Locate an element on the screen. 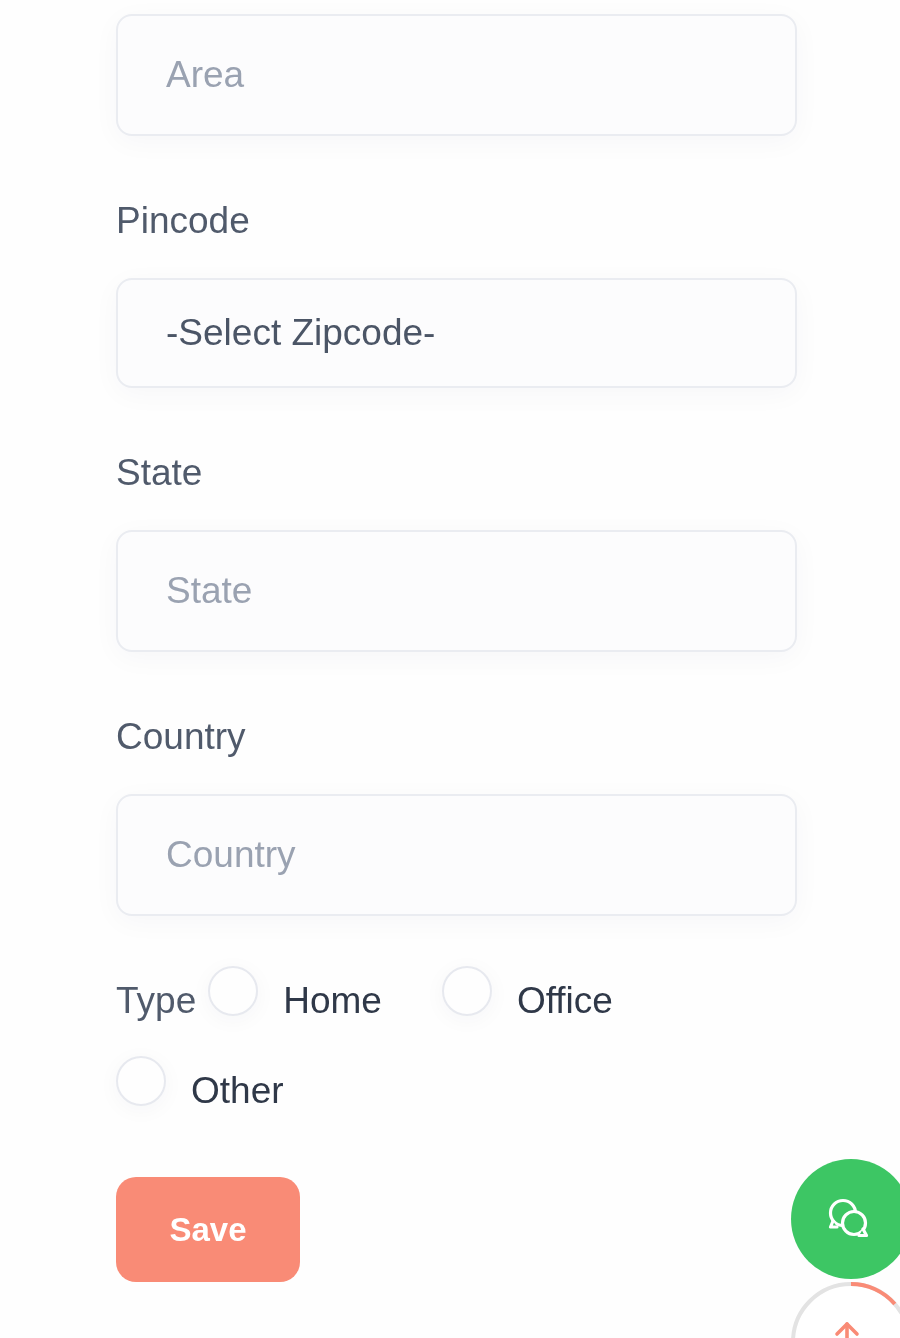 This screenshot has height=1338, width=900. option-label: Home is located at coordinates (332, 1001).